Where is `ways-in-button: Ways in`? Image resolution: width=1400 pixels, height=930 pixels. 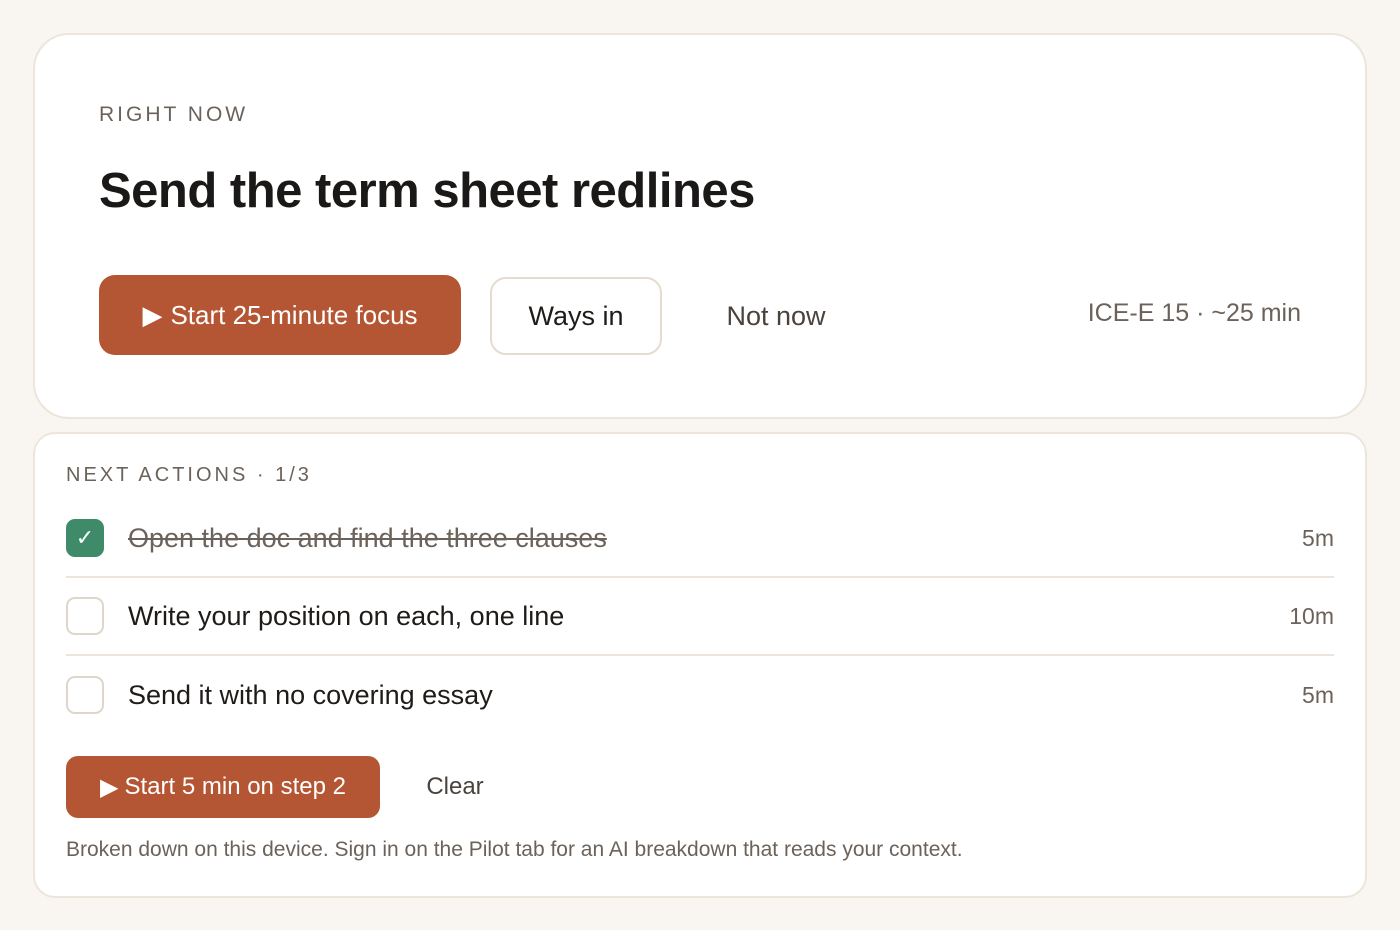
ways-in-button: Ways in is located at coordinates (576, 316).